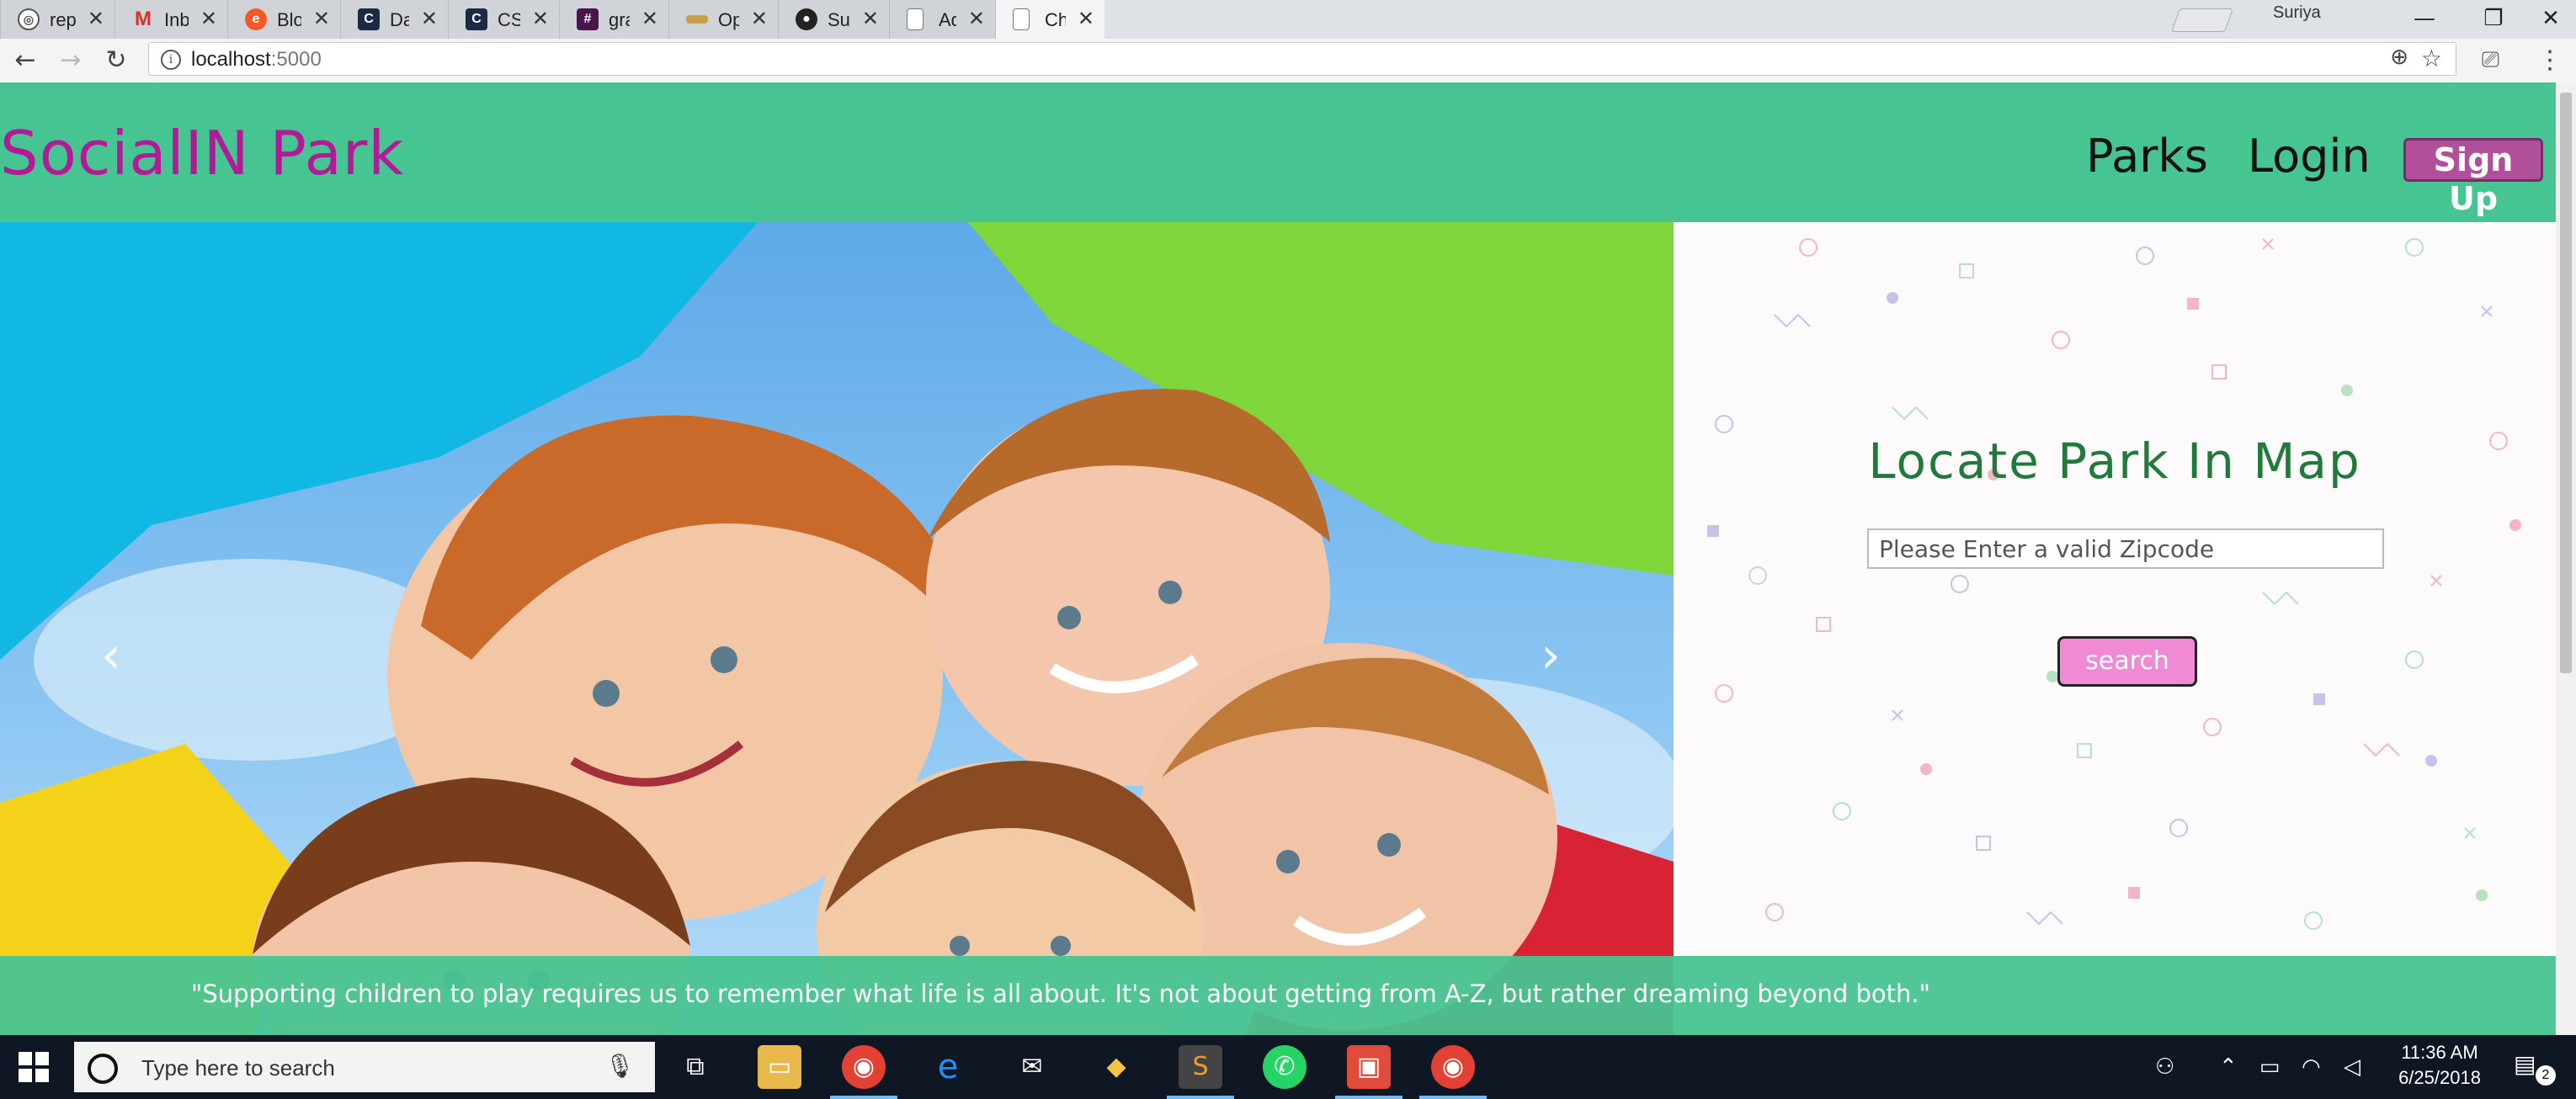 The image size is (2576, 1099). I want to click on search-button: search, so click(2127, 661).